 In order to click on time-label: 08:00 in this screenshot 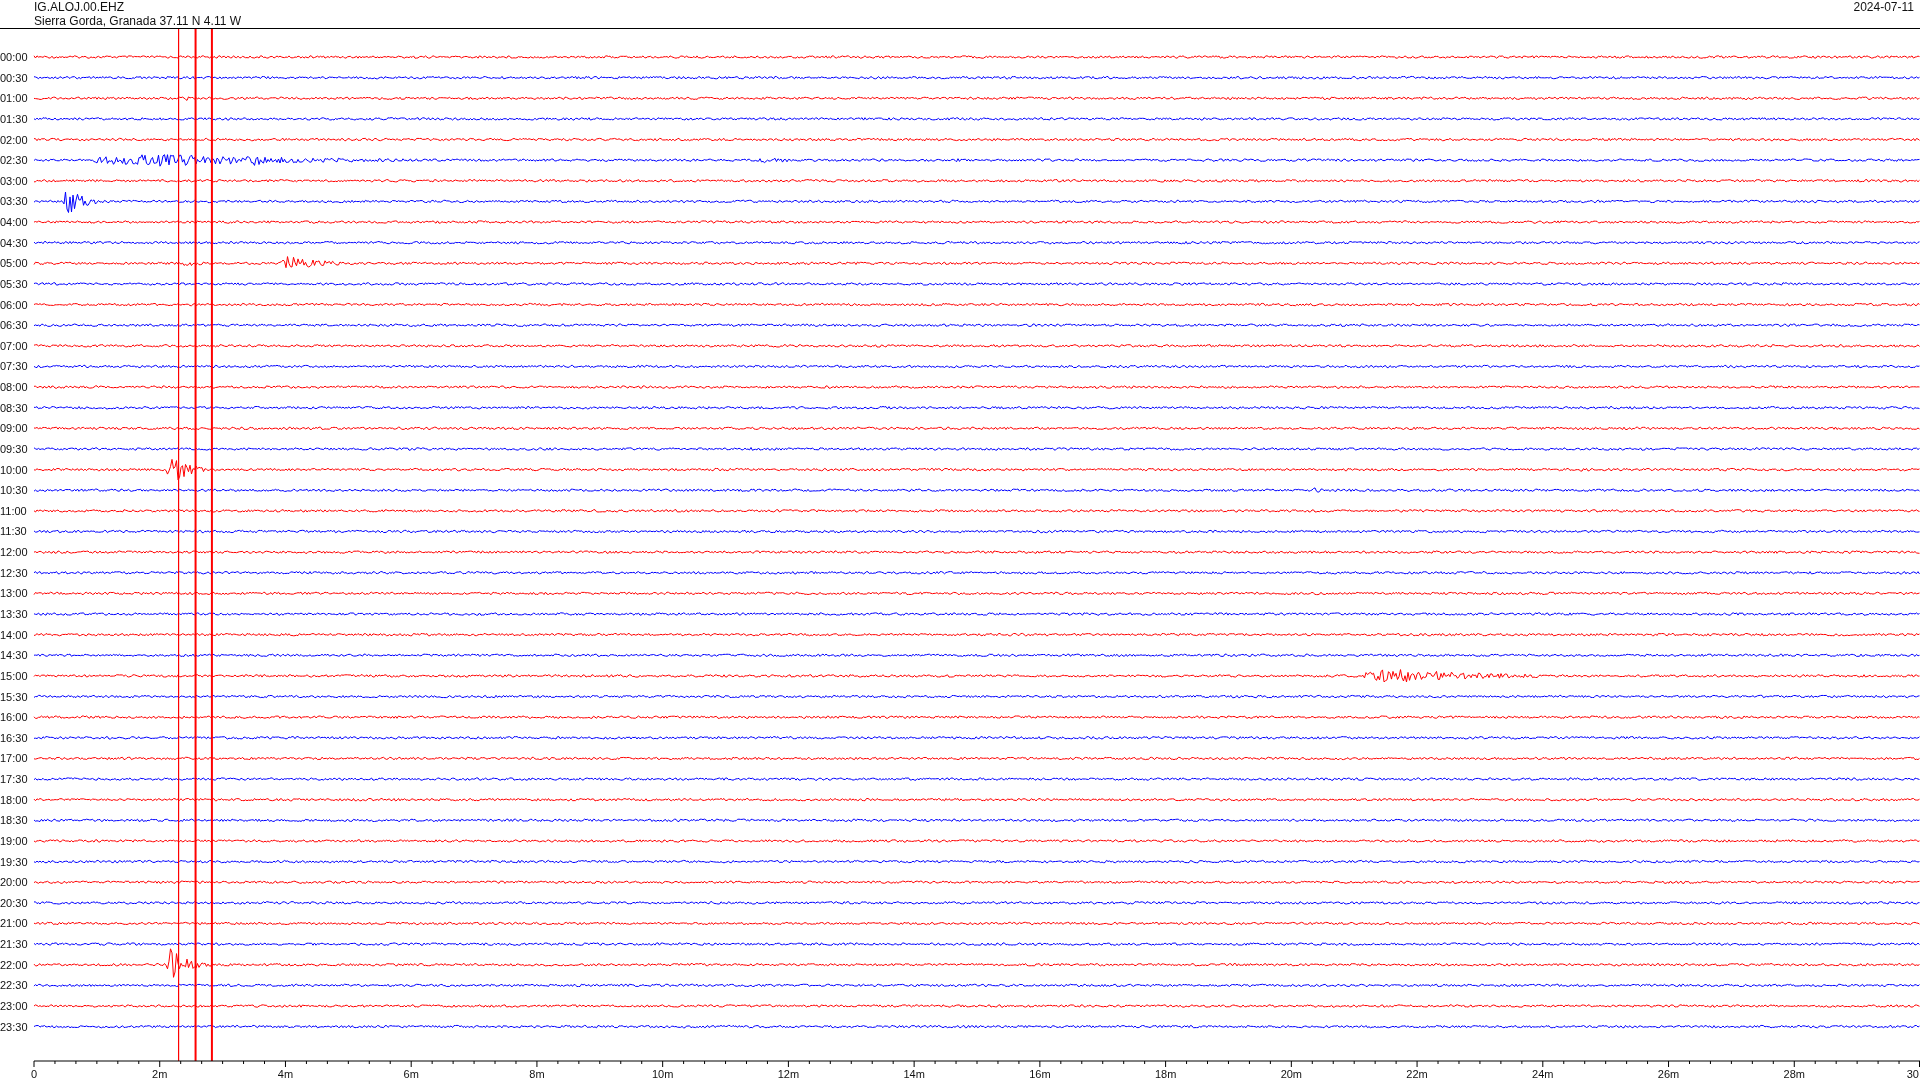, I will do `click(14, 387)`.